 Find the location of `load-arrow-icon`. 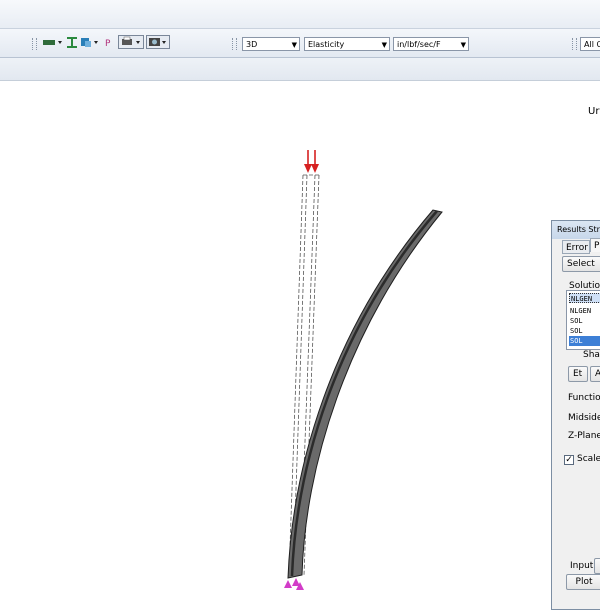

load-arrow-icon is located at coordinates (311, 161).